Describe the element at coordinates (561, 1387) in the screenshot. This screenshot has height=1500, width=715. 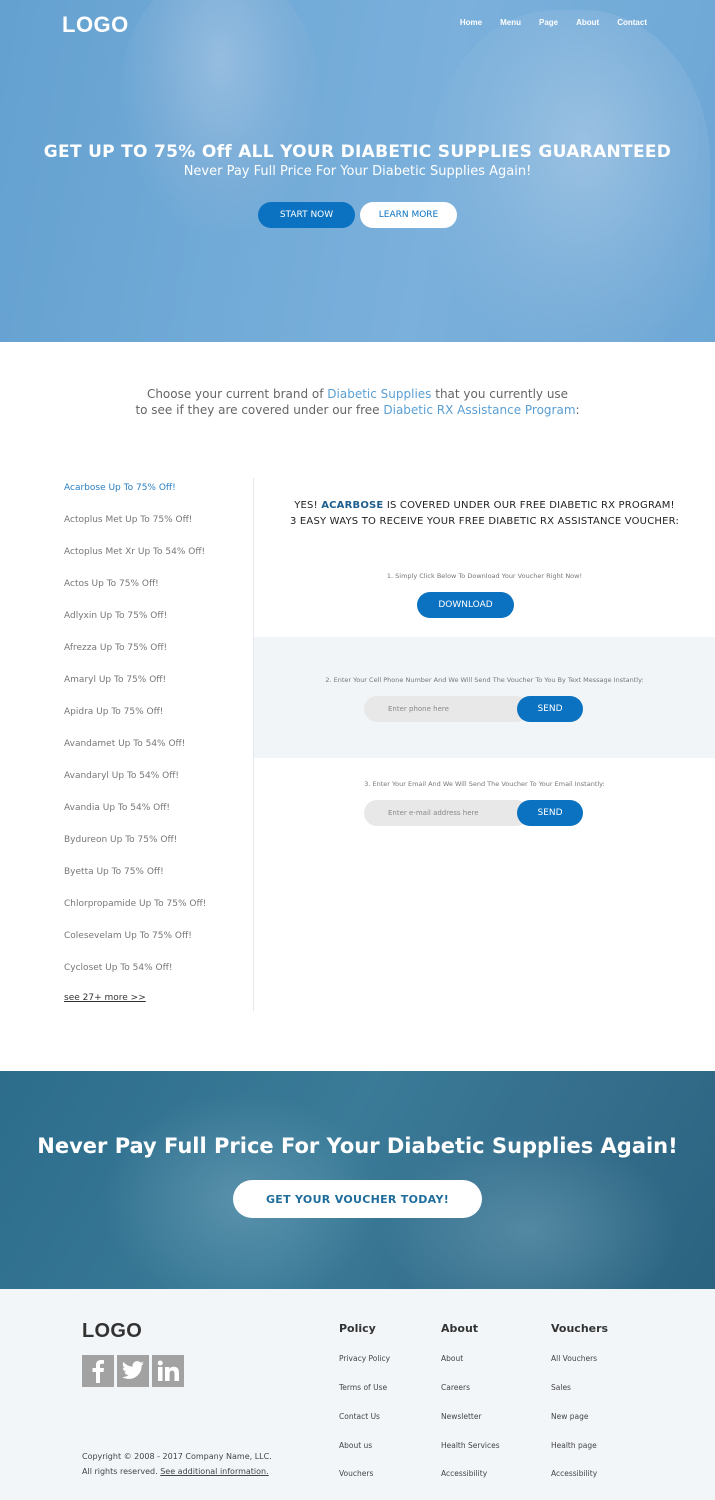
I see `footer-link: Sales` at that location.